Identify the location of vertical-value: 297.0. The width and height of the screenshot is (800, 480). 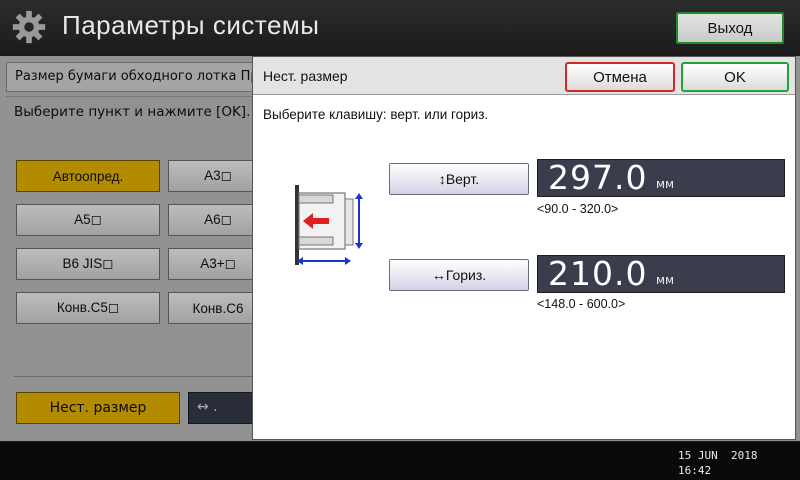
(598, 177).